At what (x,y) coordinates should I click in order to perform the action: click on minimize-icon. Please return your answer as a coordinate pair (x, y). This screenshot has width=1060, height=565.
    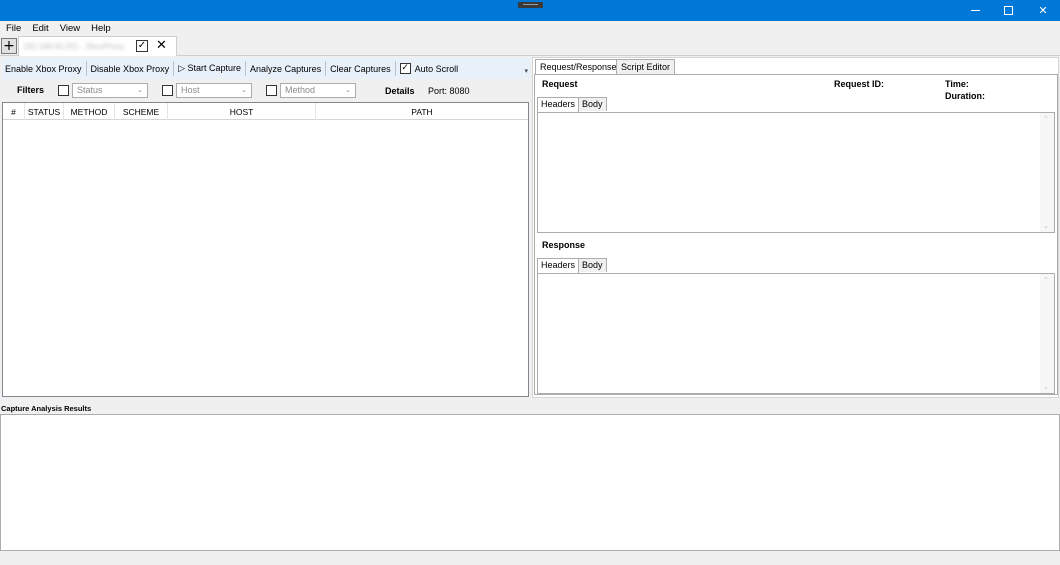
    Looking at the image, I should click on (975, 10).